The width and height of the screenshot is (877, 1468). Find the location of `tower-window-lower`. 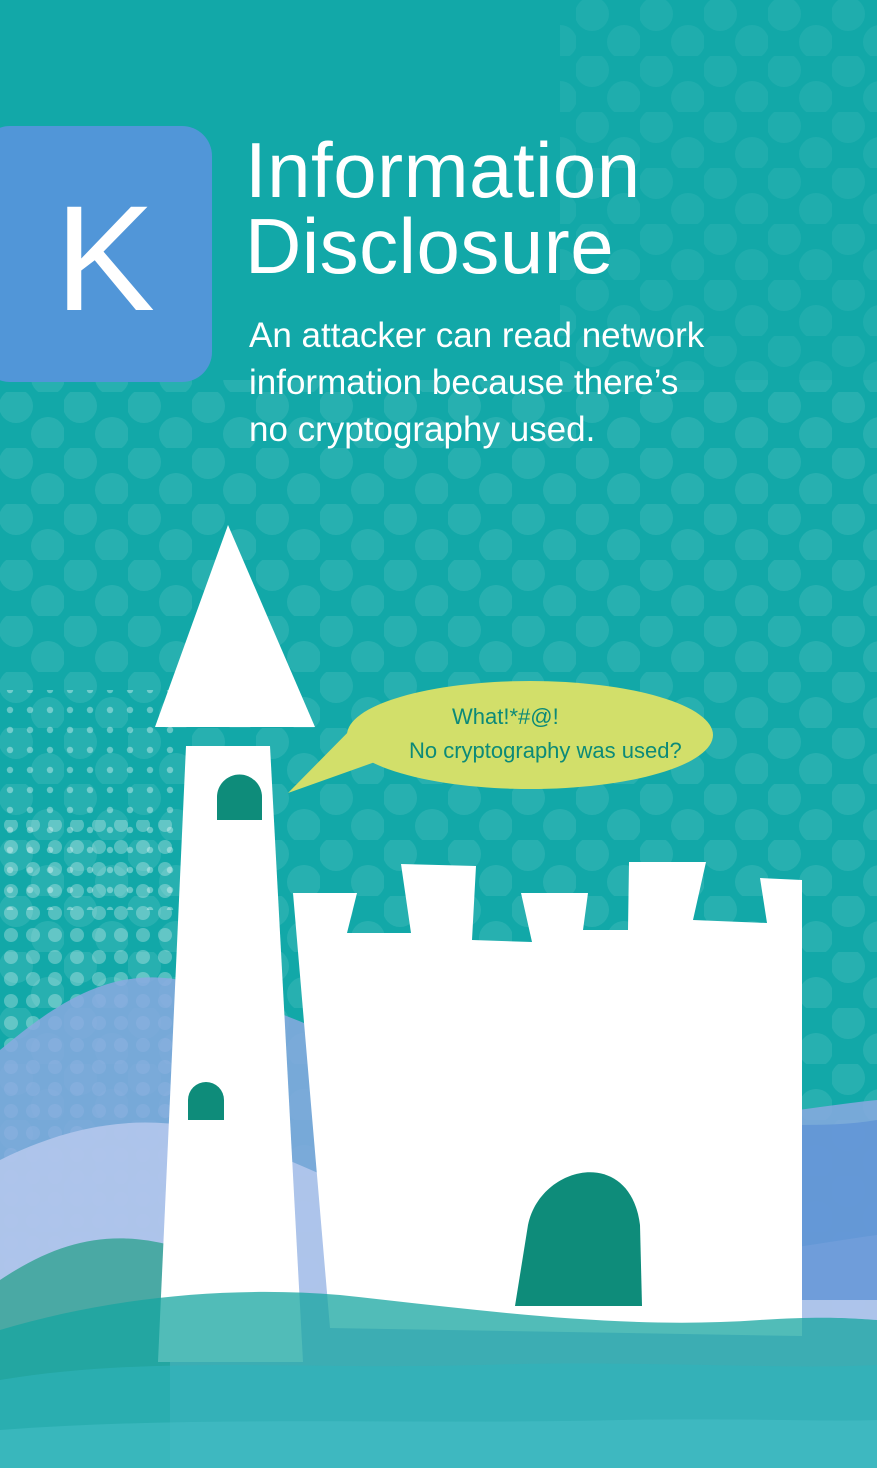

tower-window-lower is located at coordinates (206, 1101).